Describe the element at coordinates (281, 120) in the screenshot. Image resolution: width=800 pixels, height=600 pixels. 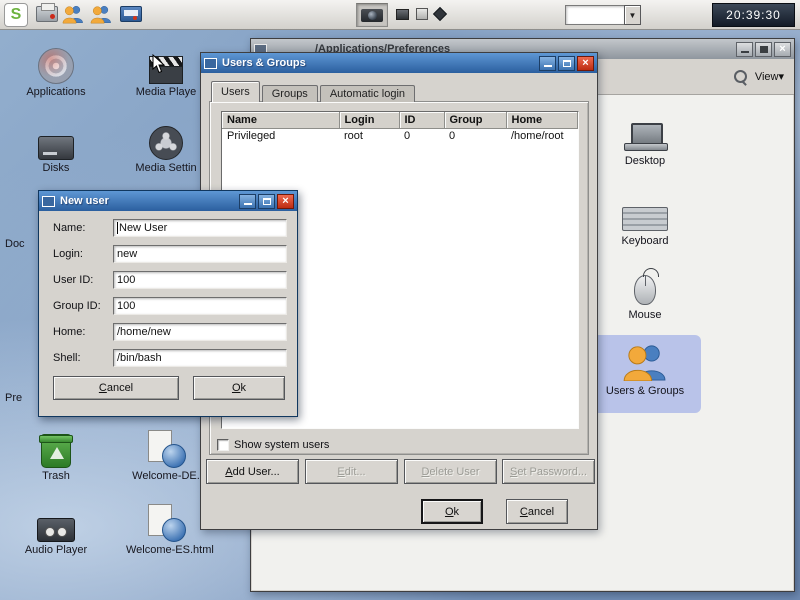
I see `column-header-name: Name` at that location.